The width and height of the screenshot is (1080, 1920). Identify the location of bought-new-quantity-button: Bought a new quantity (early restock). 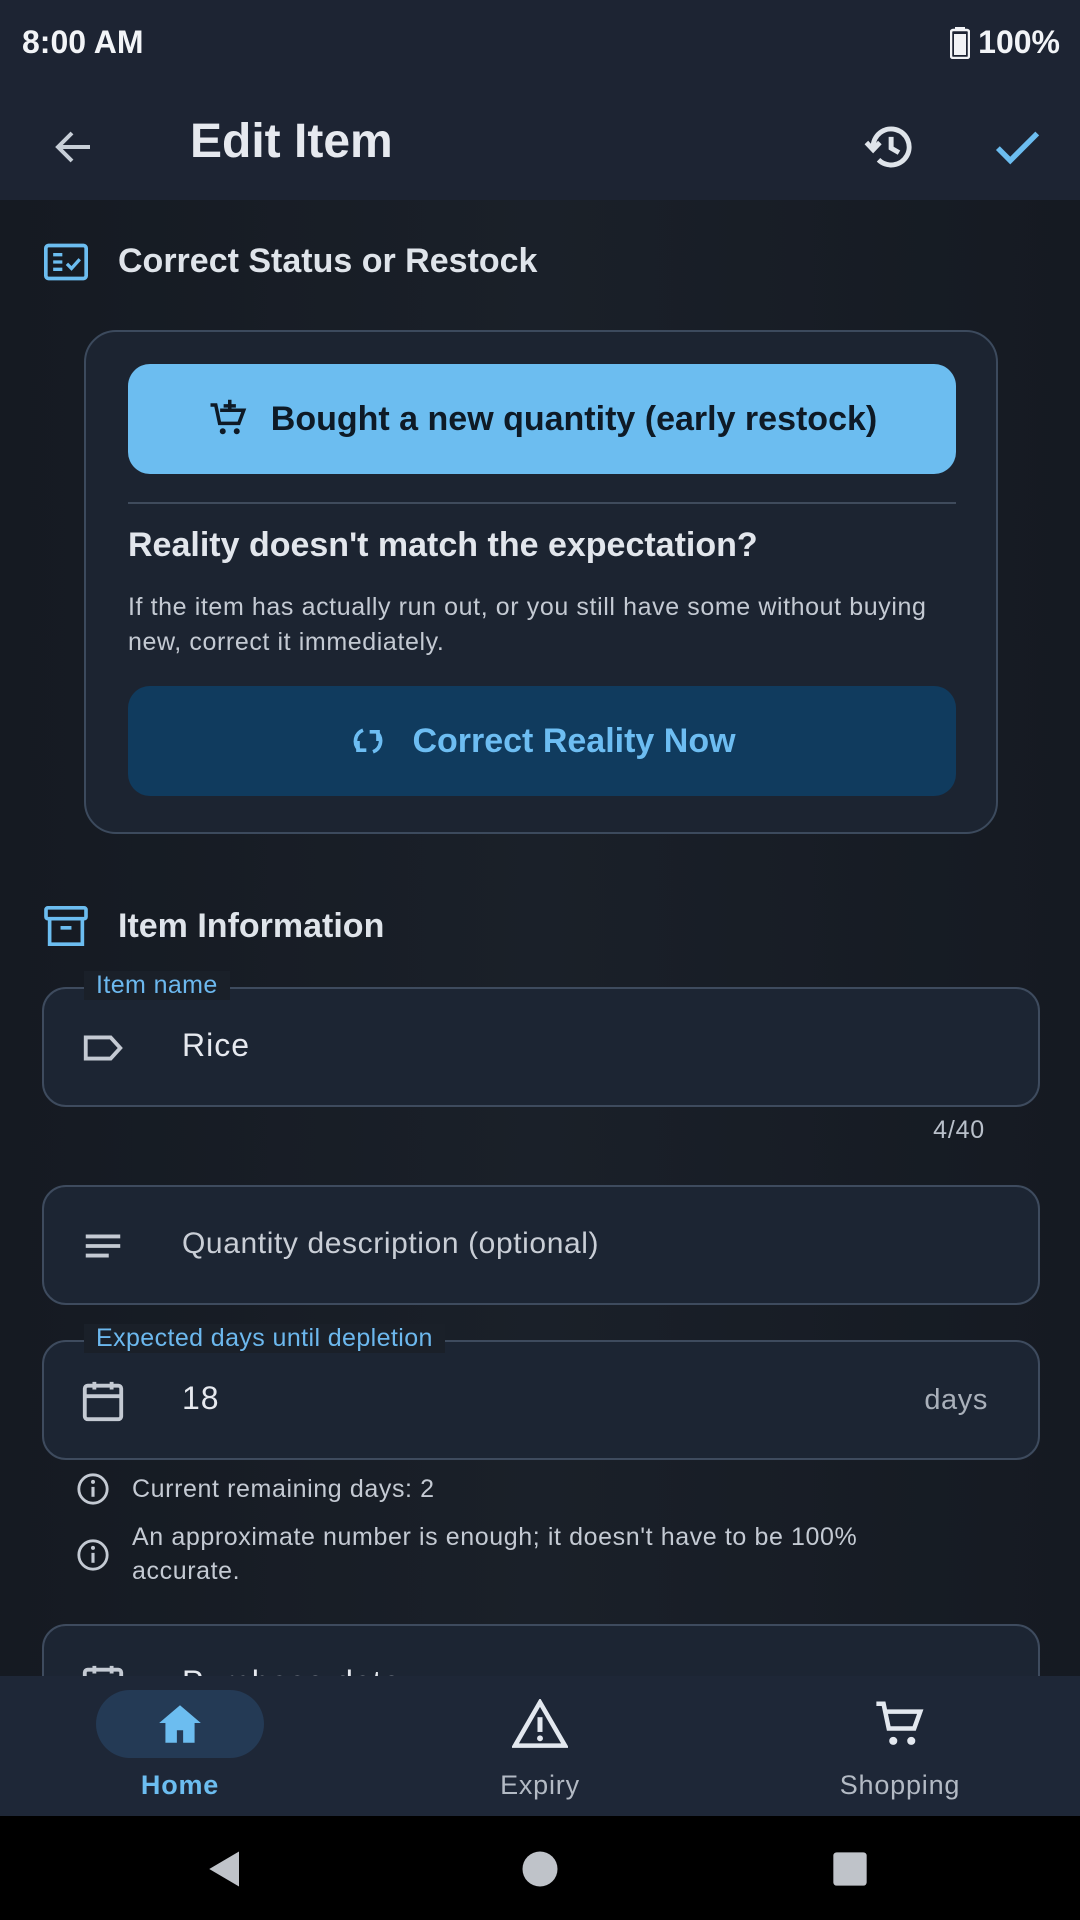
(542, 419).